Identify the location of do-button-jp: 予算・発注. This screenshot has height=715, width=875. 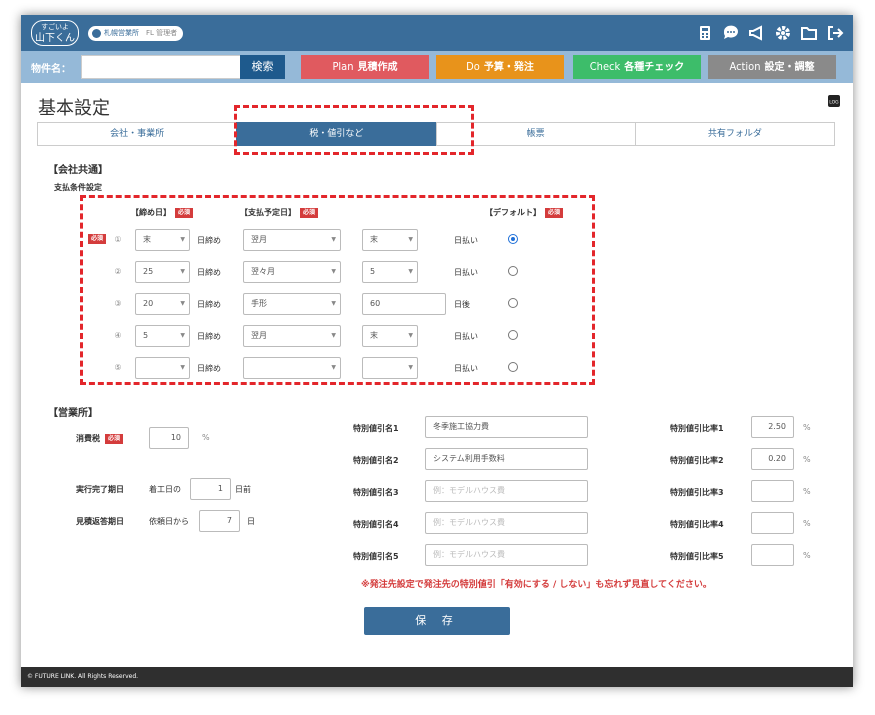
(508, 67).